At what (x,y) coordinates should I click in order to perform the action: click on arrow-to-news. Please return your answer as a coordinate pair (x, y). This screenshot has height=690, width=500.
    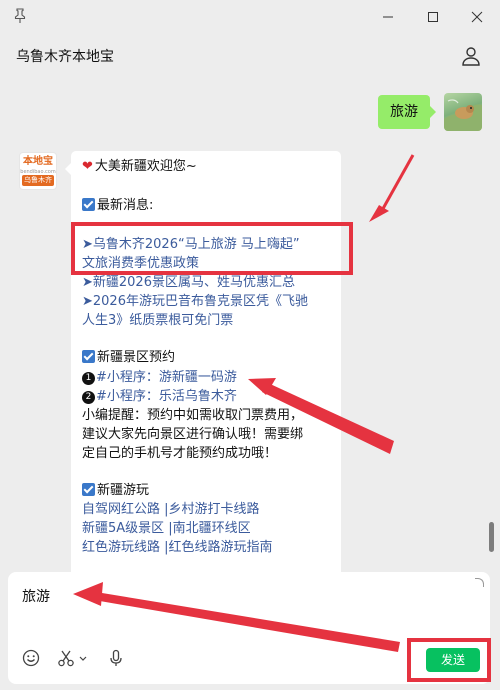
    Looking at the image, I should click on (392, 188).